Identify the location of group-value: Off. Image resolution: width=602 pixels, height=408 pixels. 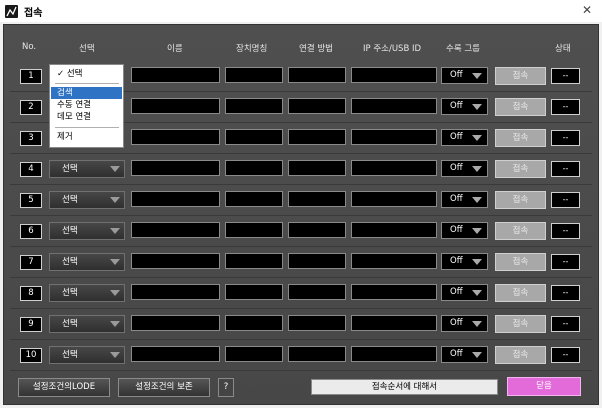
(456, 292).